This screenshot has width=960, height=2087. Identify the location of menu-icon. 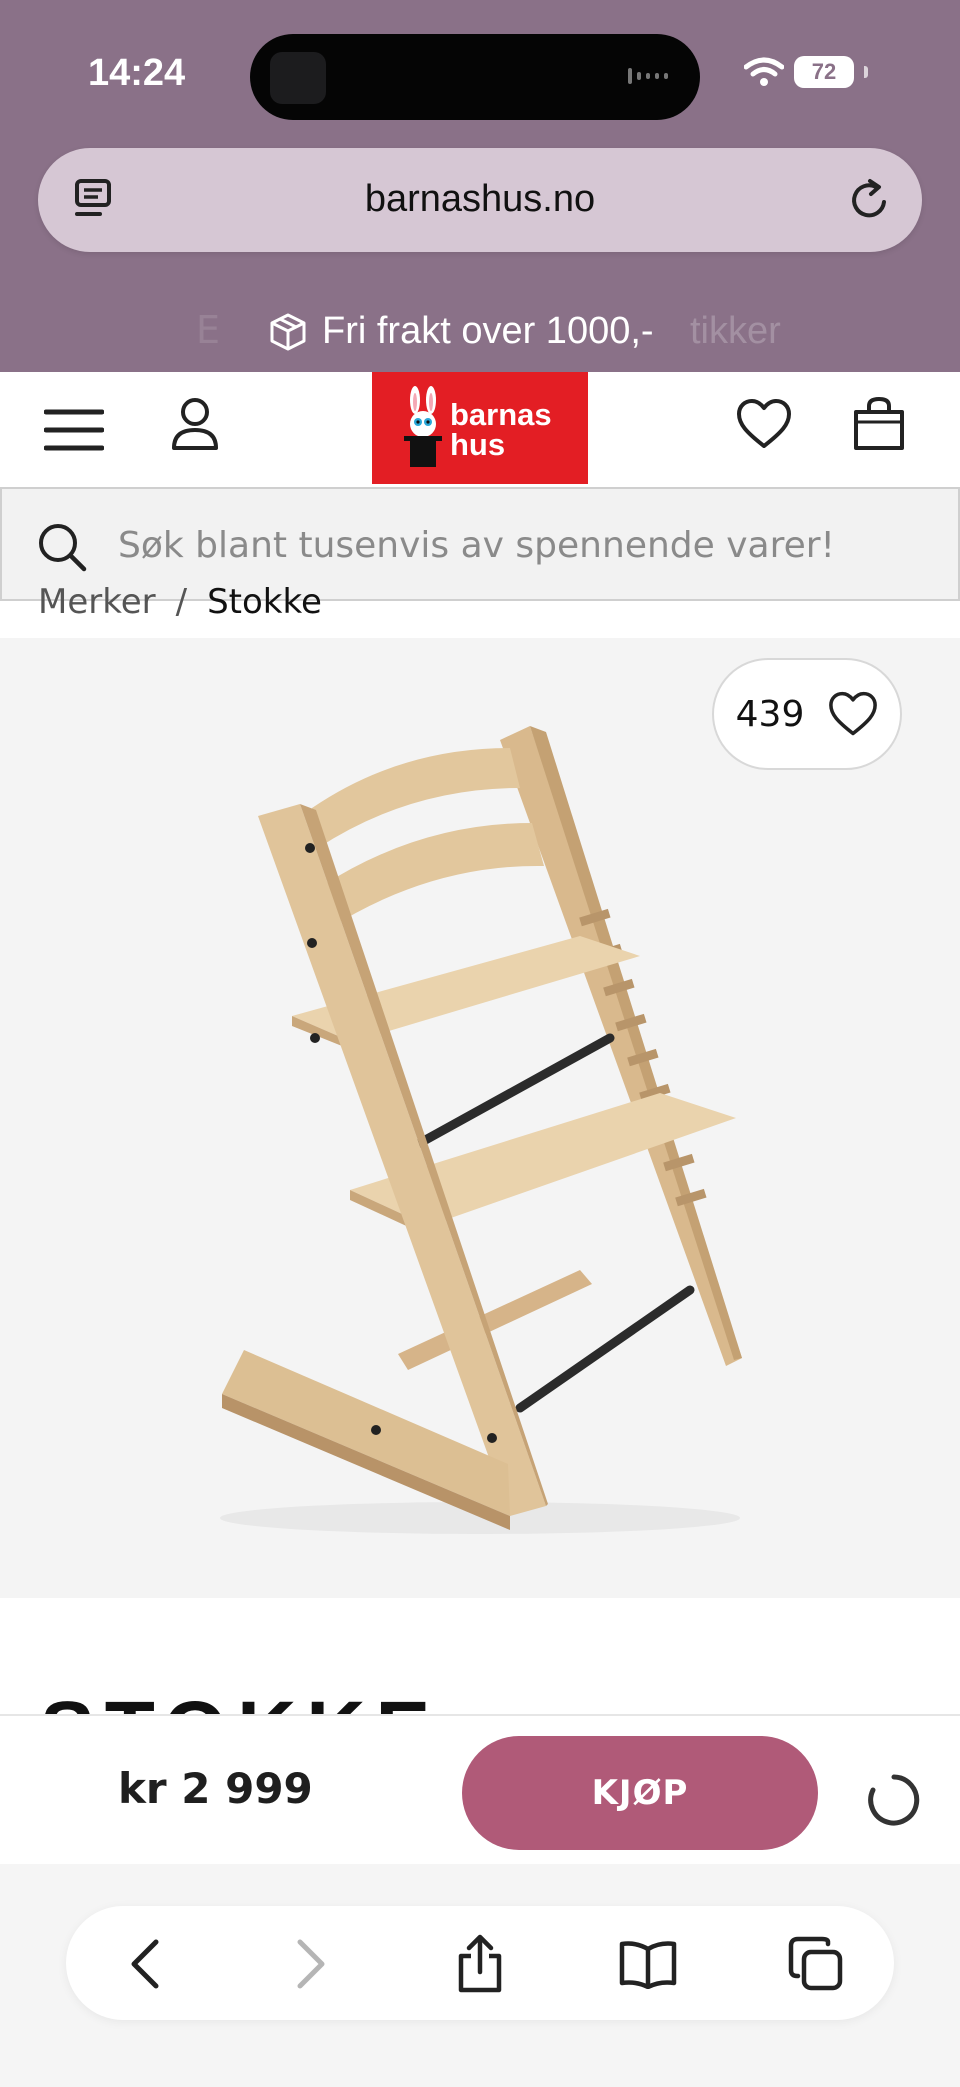
(74, 430).